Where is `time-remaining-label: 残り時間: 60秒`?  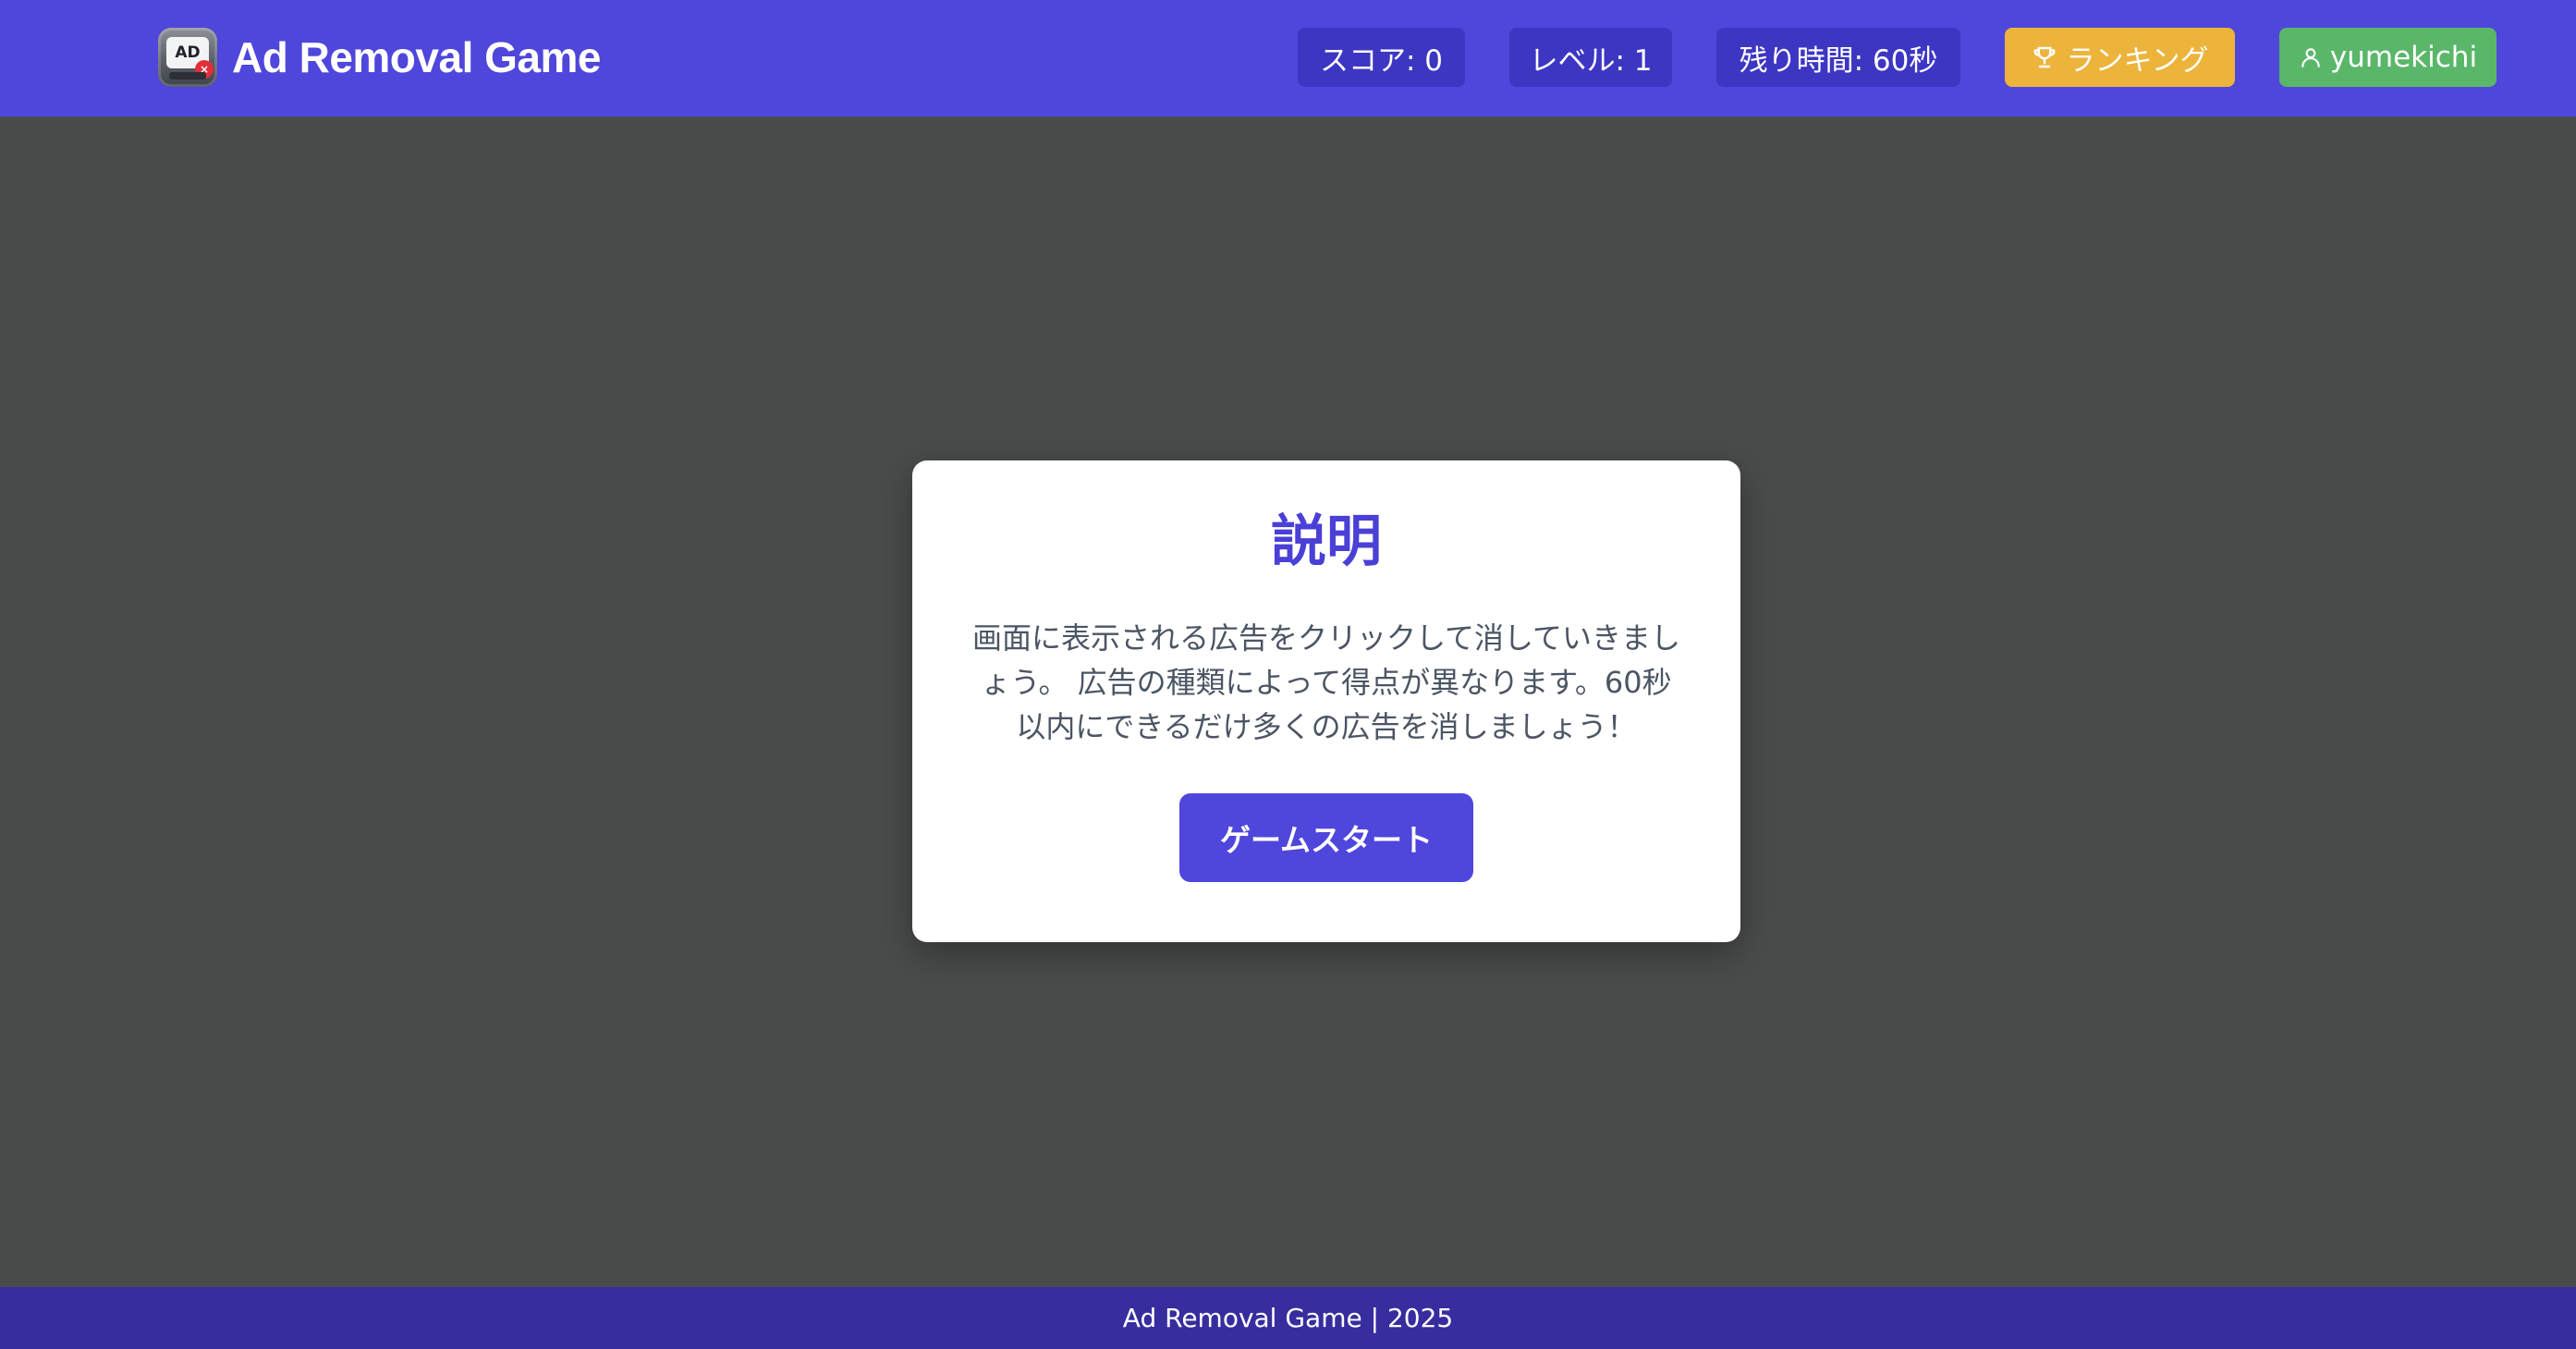
time-remaining-label: 残り時間: 60秒 is located at coordinates (1838, 61).